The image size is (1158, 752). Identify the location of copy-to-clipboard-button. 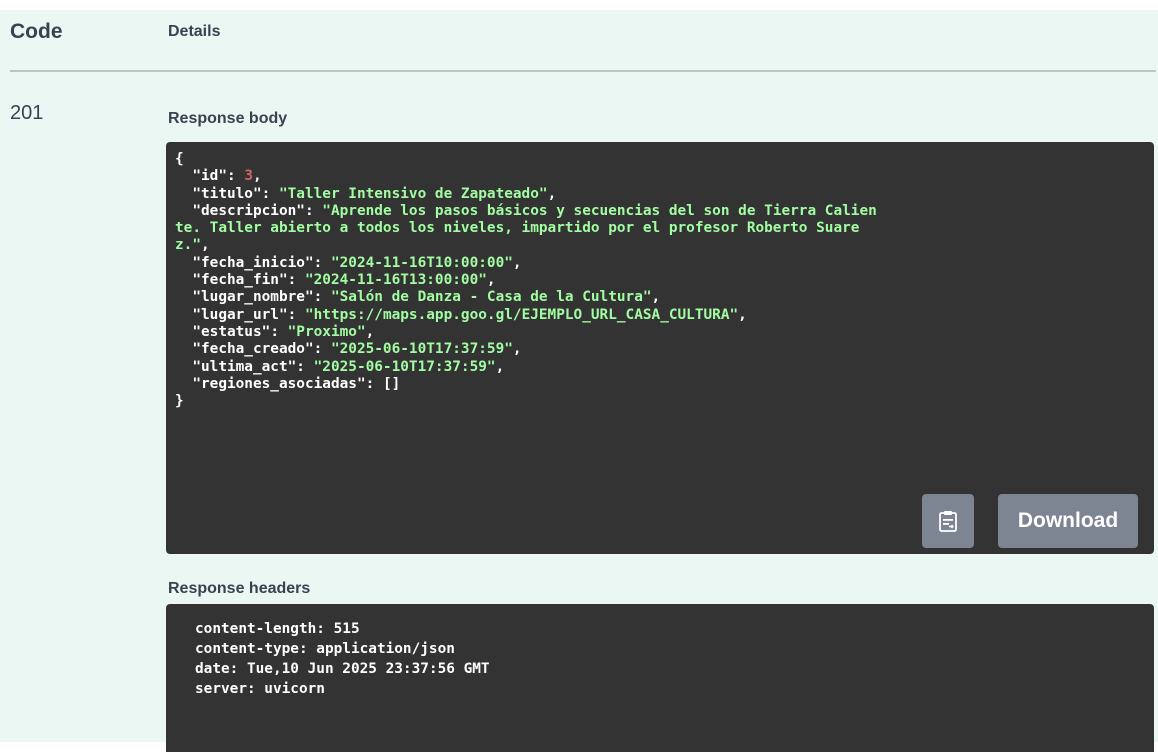
(948, 521).